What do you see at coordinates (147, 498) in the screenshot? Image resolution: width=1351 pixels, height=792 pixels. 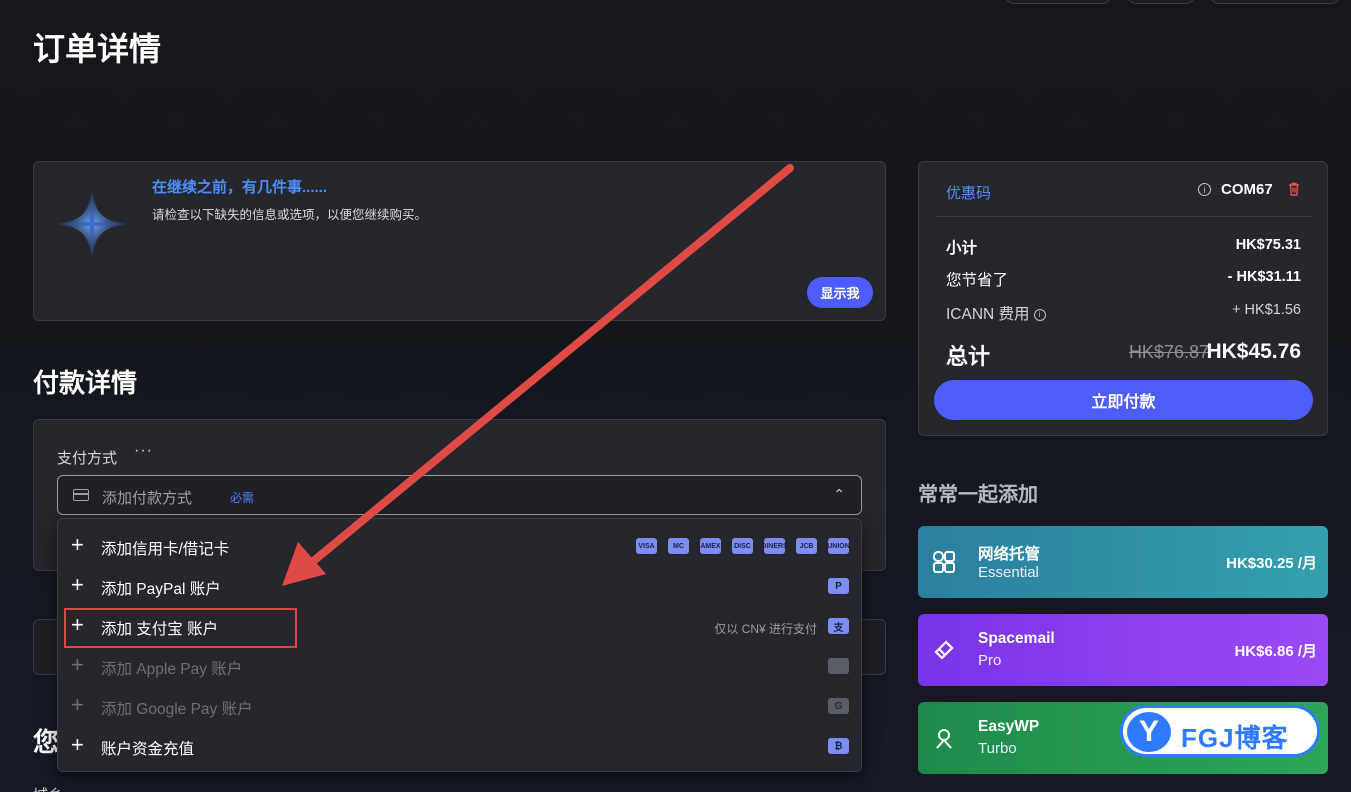 I see `payment-method-placeholder: 添加付款方式` at bounding box center [147, 498].